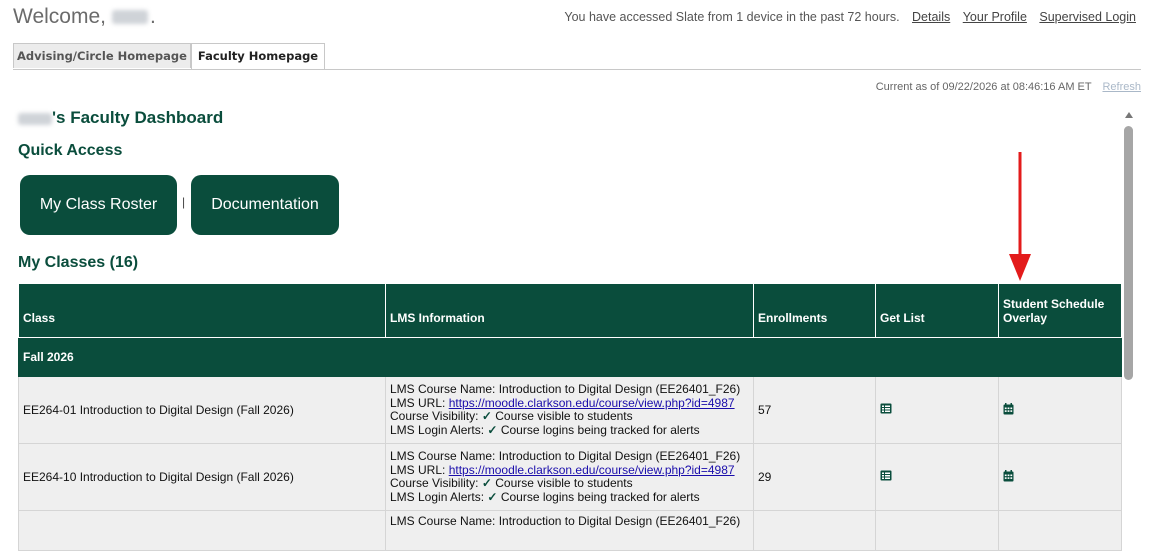 The width and height of the screenshot is (1151, 551). Describe the element at coordinates (1129, 115) in the screenshot. I see `scroll-up-arrow-icon` at that location.